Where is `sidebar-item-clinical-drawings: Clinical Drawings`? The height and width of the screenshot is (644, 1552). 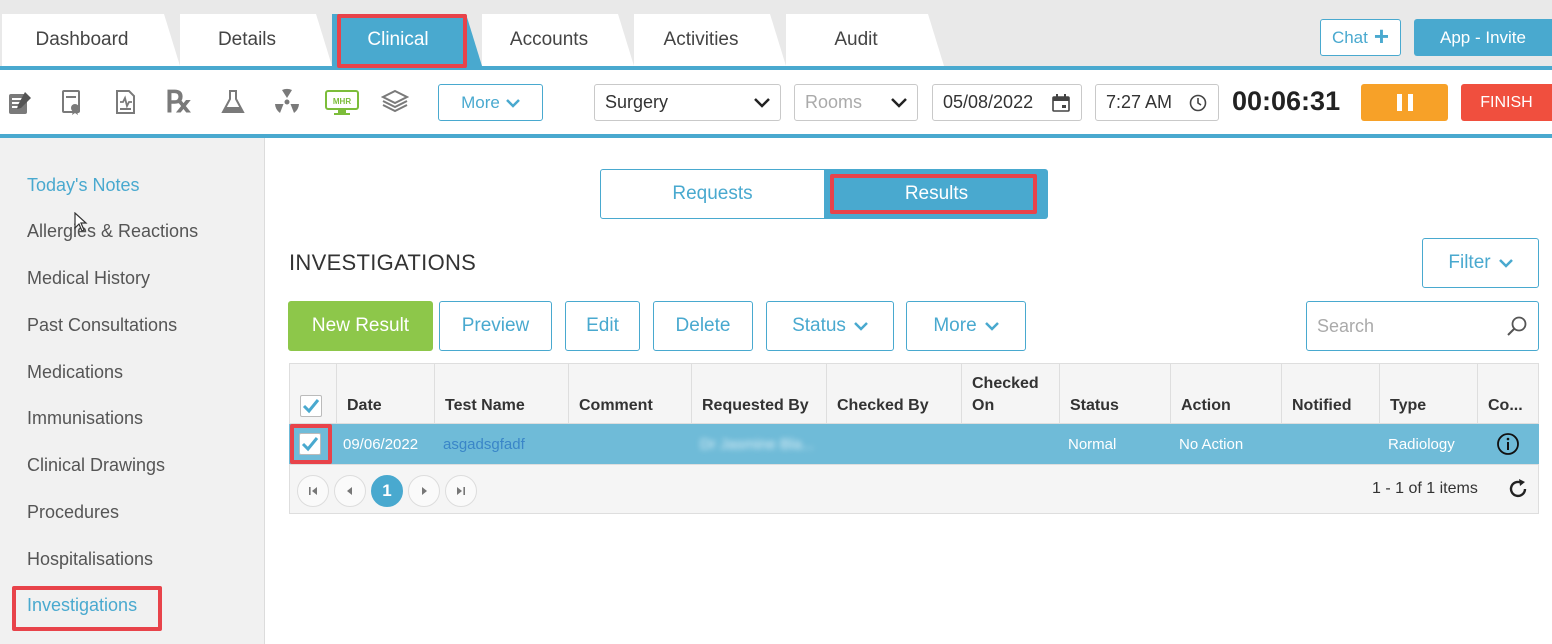 sidebar-item-clinical-drawings: Clinical Drawings is located at coordinates (96, 465).